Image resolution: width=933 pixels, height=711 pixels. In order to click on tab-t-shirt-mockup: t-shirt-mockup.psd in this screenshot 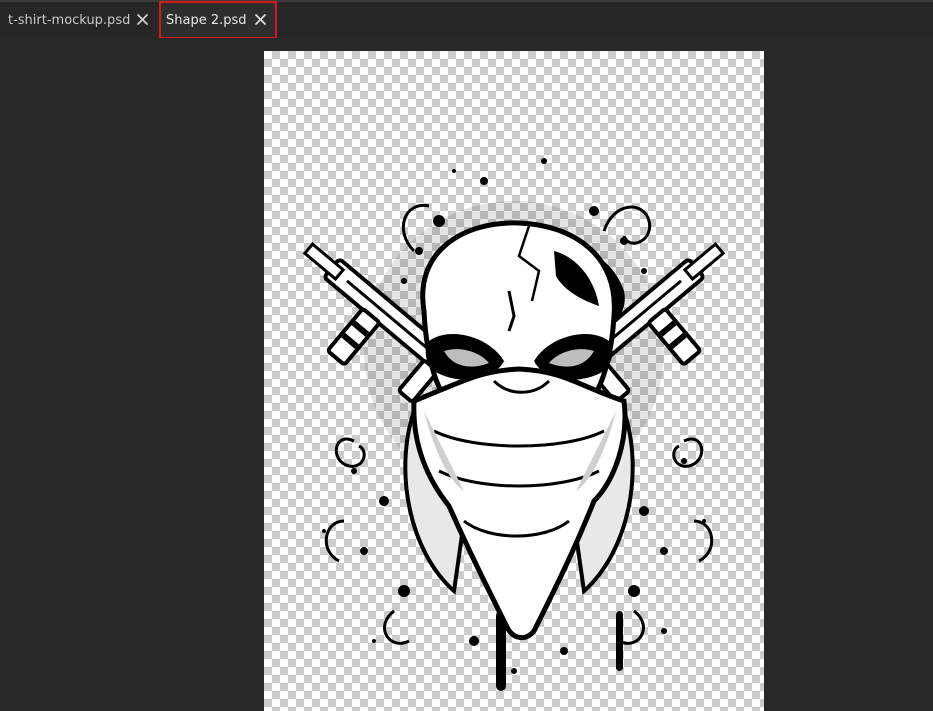, I will do `click(79, 20)`.